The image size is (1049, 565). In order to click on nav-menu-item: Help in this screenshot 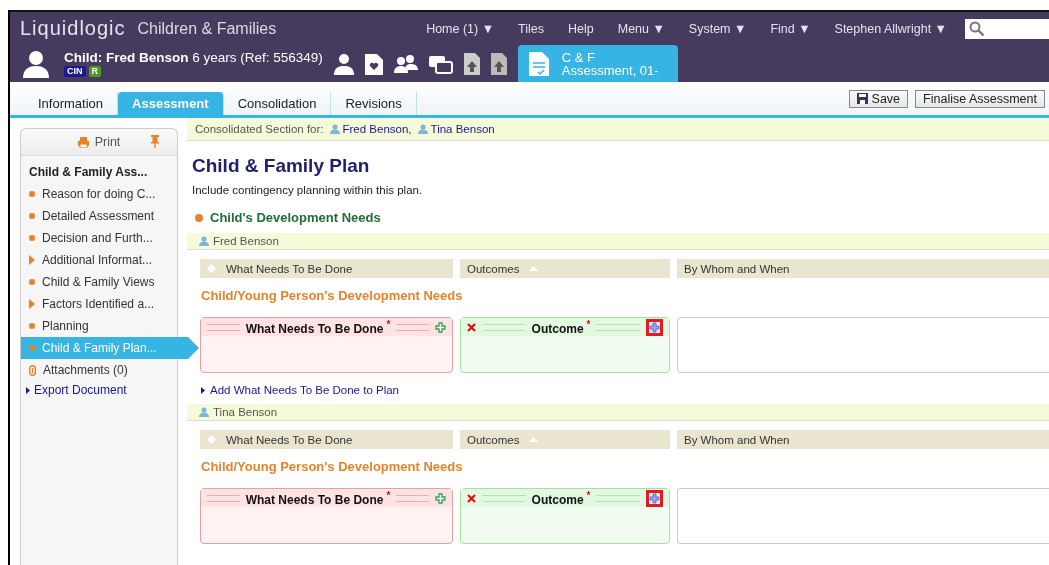, I will do `click(581, 28)`.